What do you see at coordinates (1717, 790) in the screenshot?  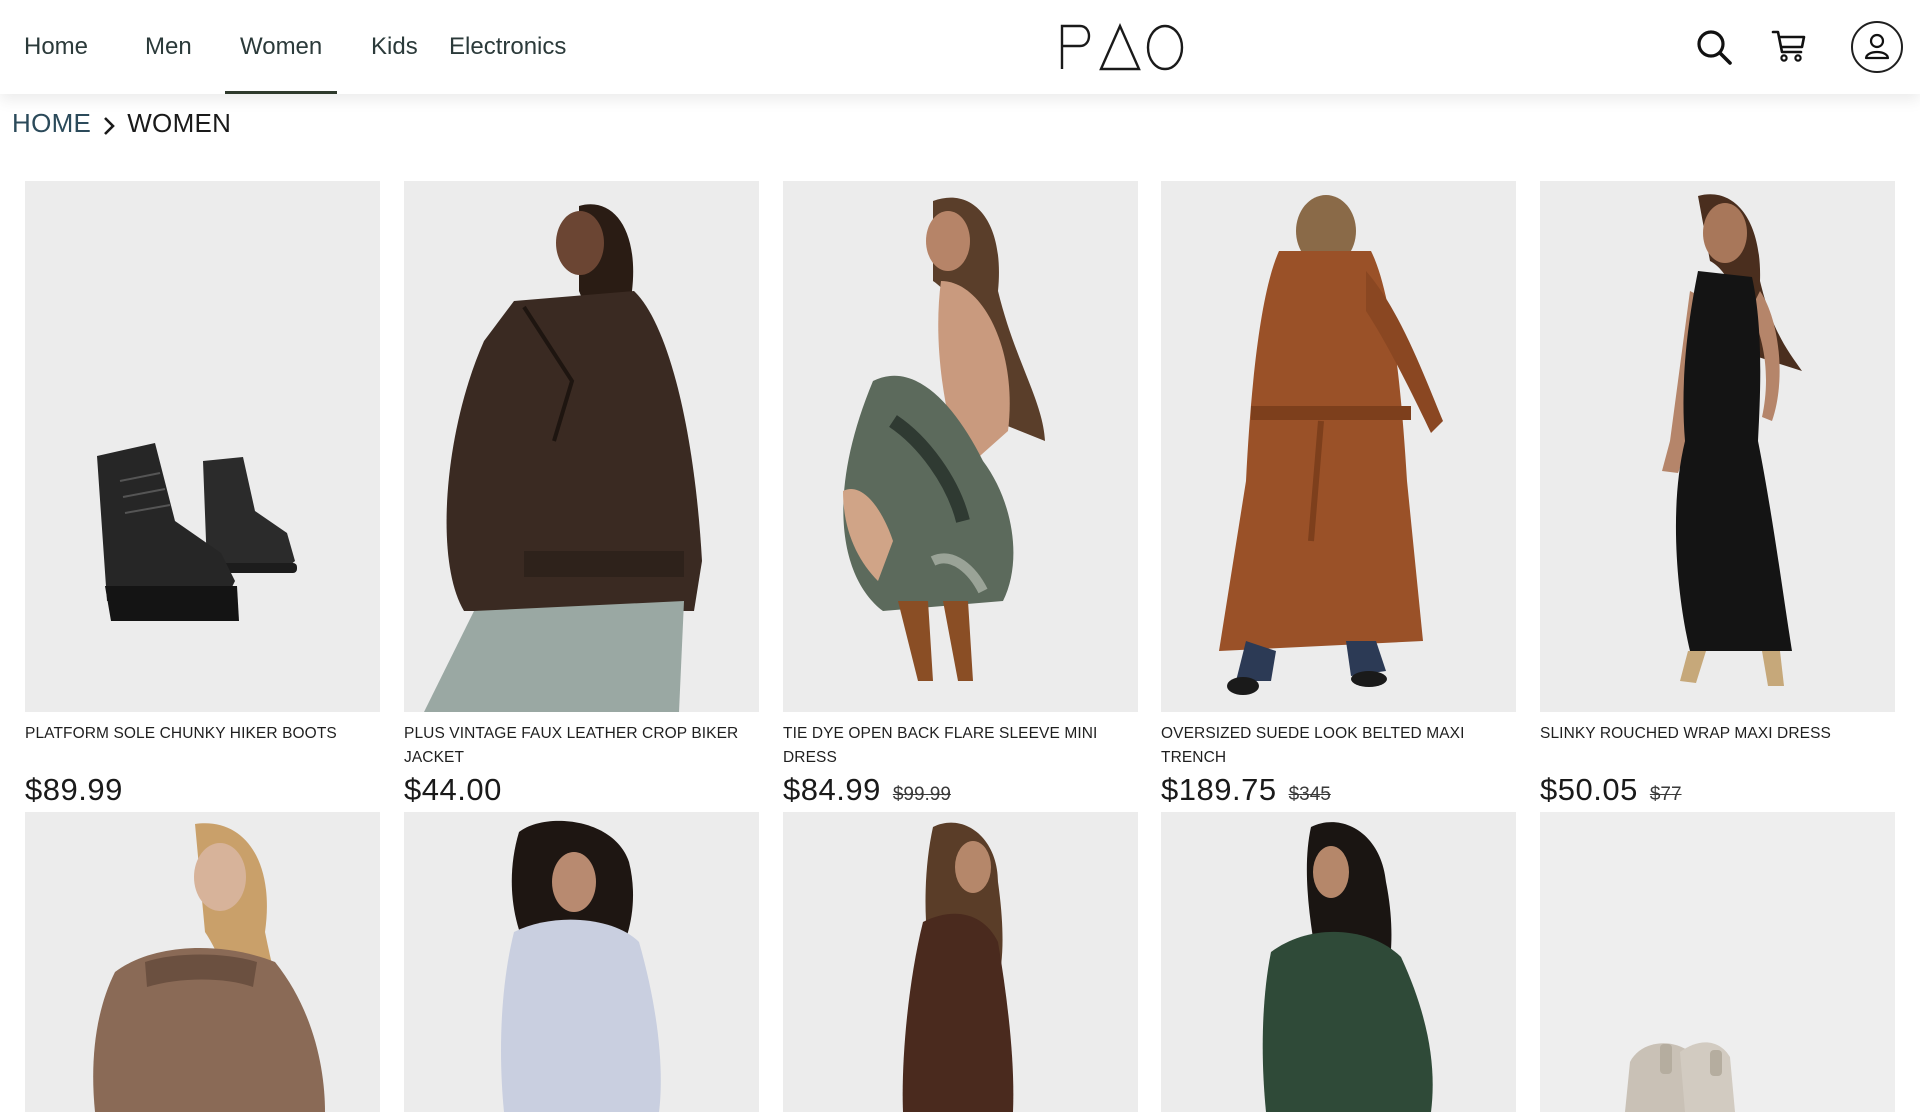 I see `product-price: $50.05 $77` at bounding box center [1717, 790].